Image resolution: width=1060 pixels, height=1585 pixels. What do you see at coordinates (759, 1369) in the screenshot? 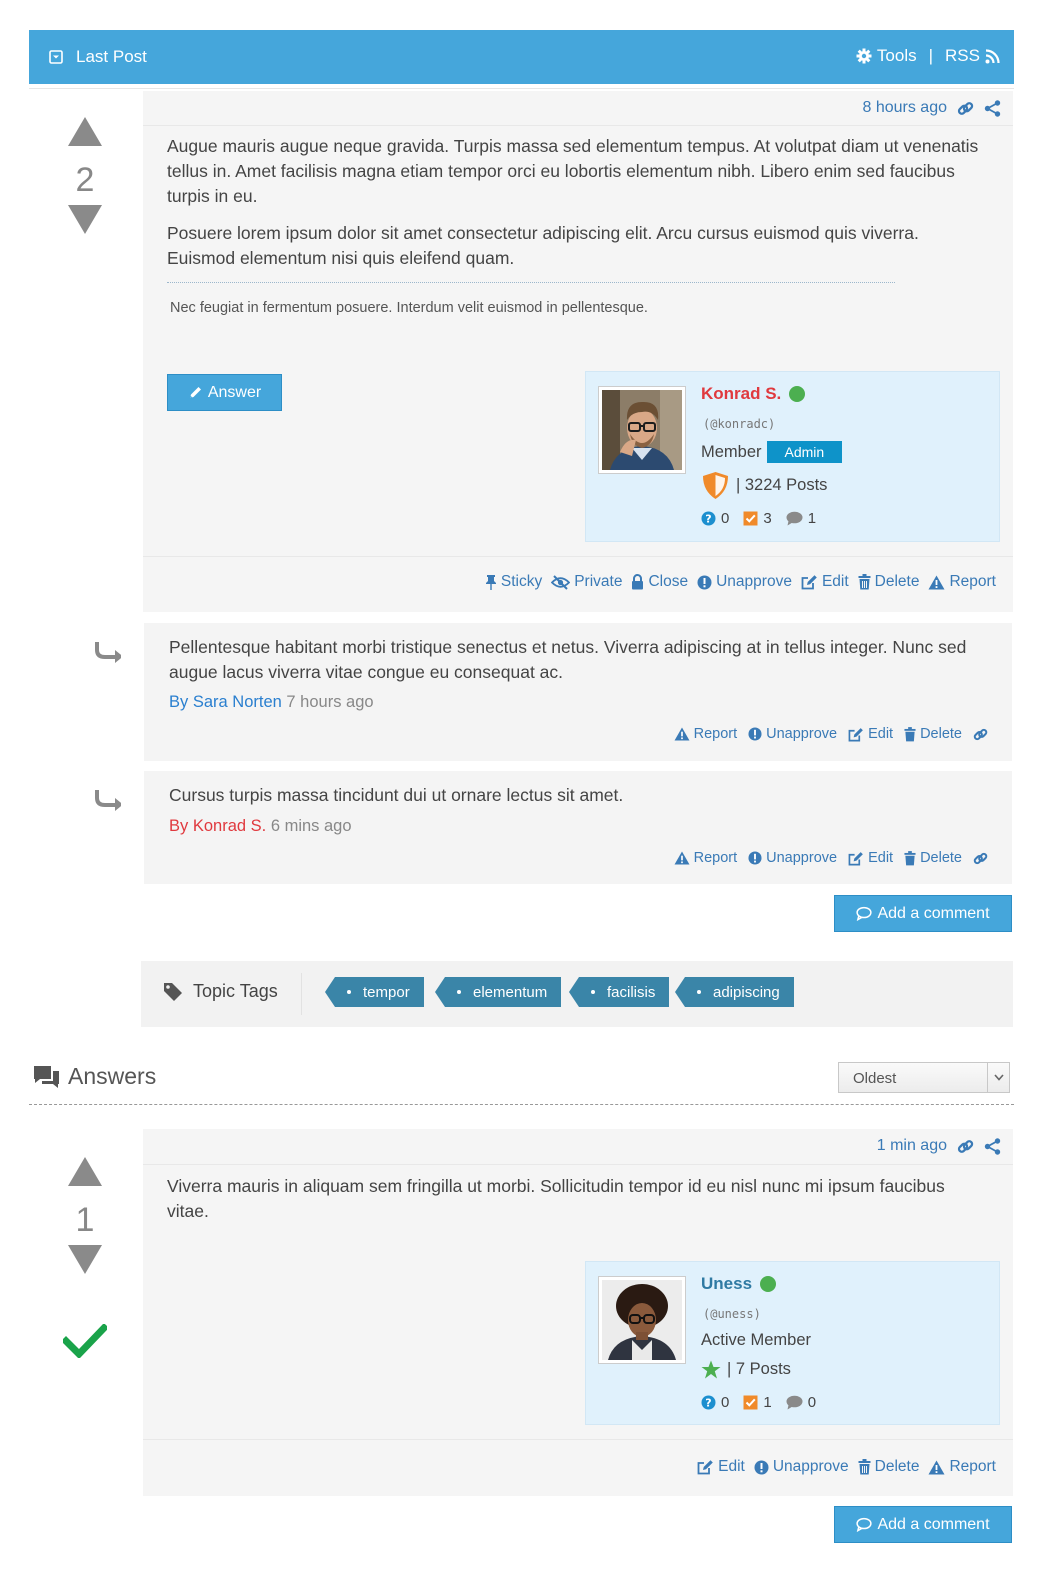
I see `author-post-count: | 7 Posts` at bounding box center [759, 1369].